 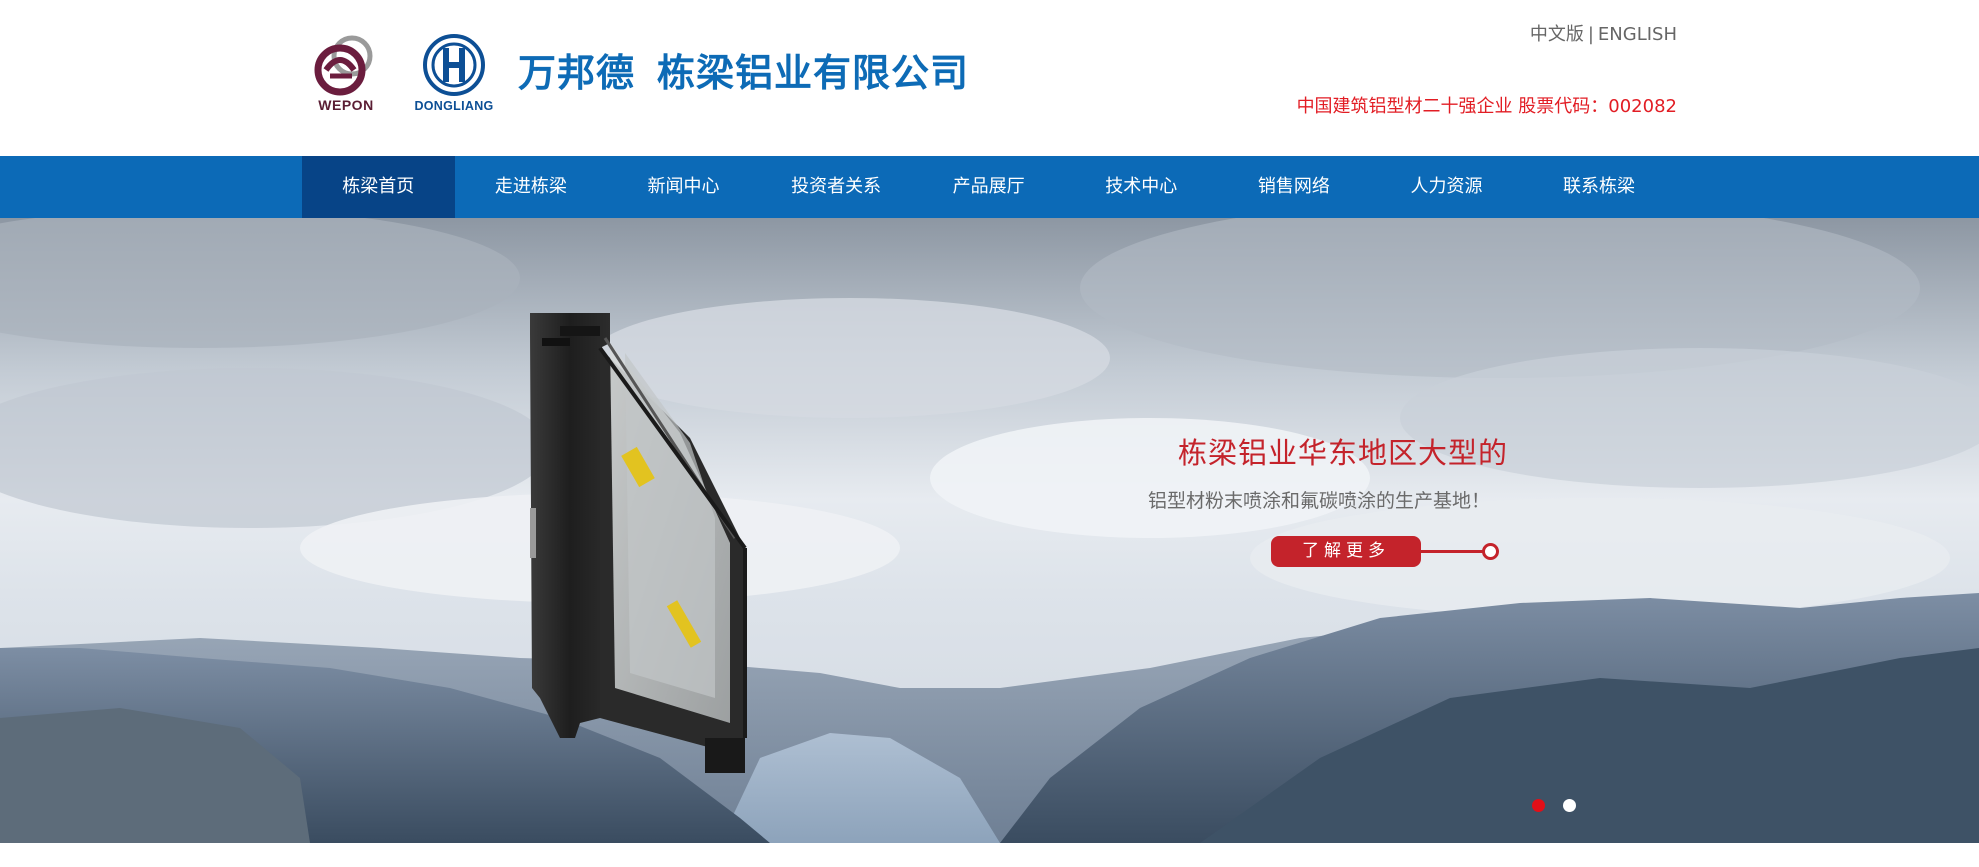 I want to click on banner-title: 栋梁铝业华东地区大型的, so click(x=1343, y=453).